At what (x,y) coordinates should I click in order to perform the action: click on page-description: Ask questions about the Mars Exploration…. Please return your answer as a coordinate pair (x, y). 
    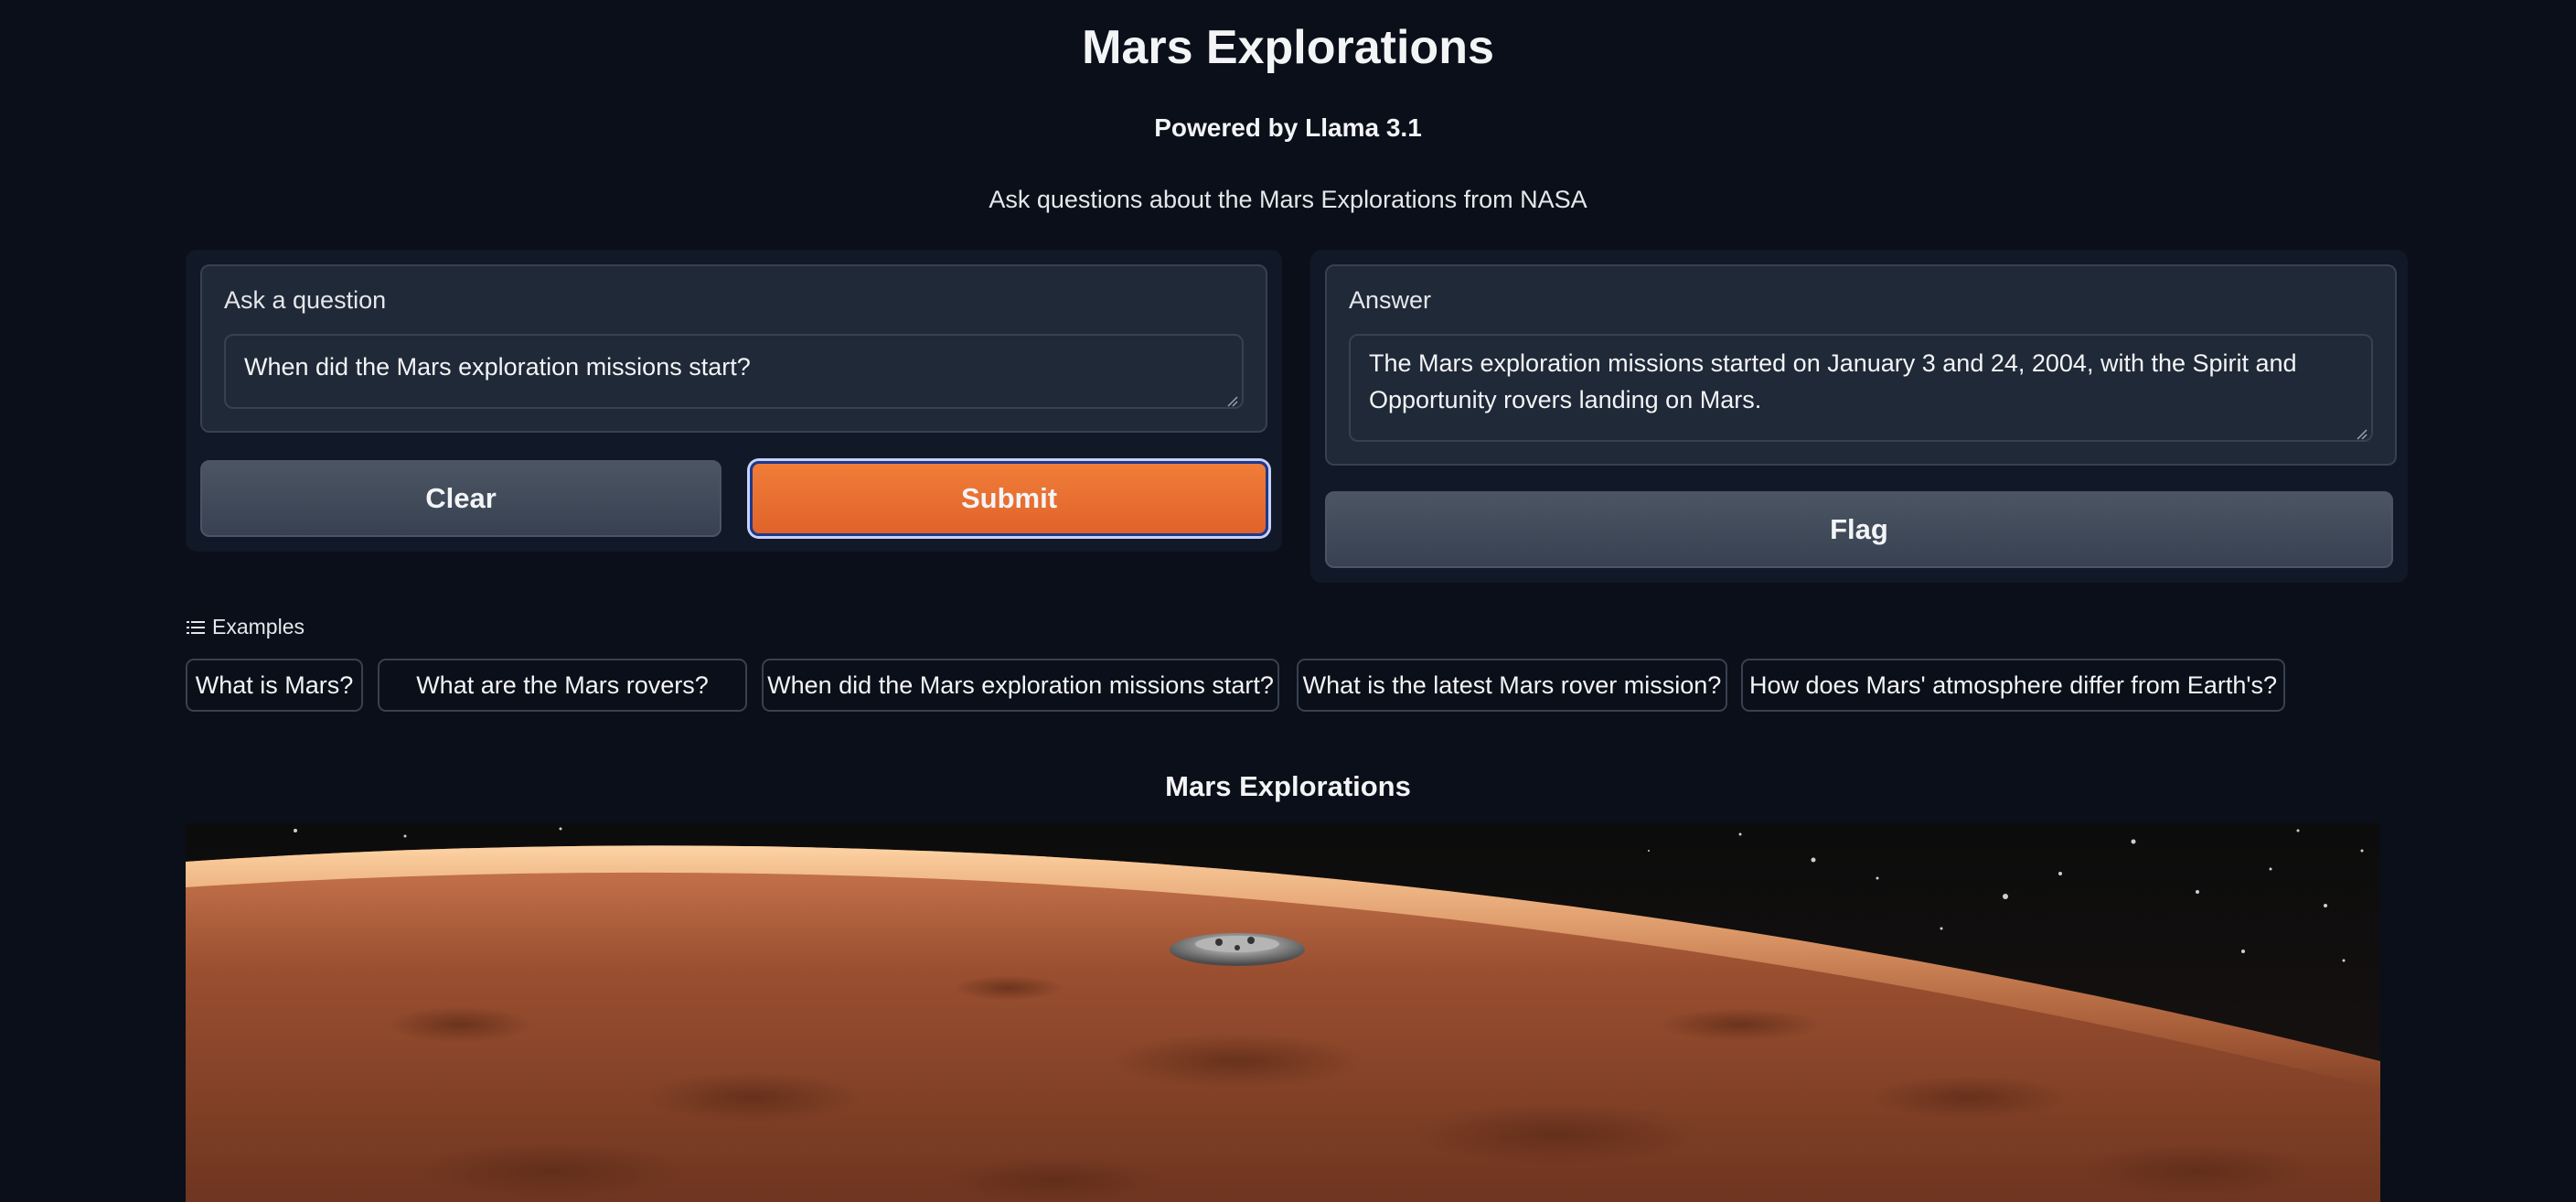
    Looking at the image, I should click on (1288, 199).